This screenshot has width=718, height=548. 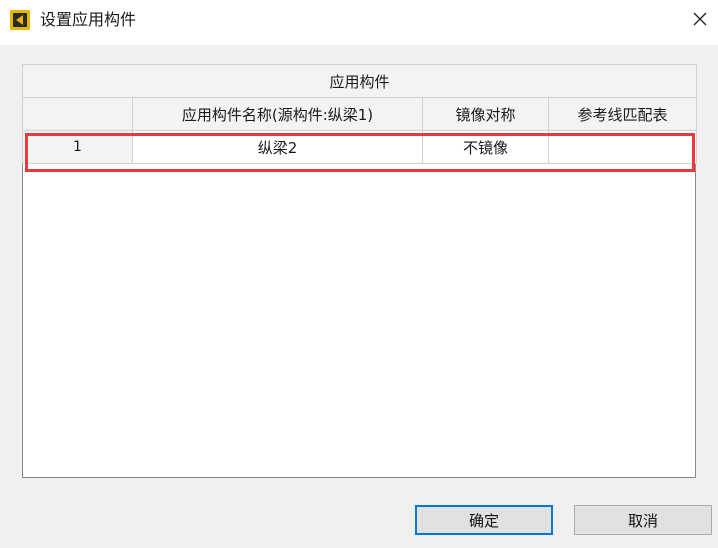 What do you see at coordinates (77, 147) in the screenshot?
I see `row-index-cell: 1` at bounding box center [77, 147].